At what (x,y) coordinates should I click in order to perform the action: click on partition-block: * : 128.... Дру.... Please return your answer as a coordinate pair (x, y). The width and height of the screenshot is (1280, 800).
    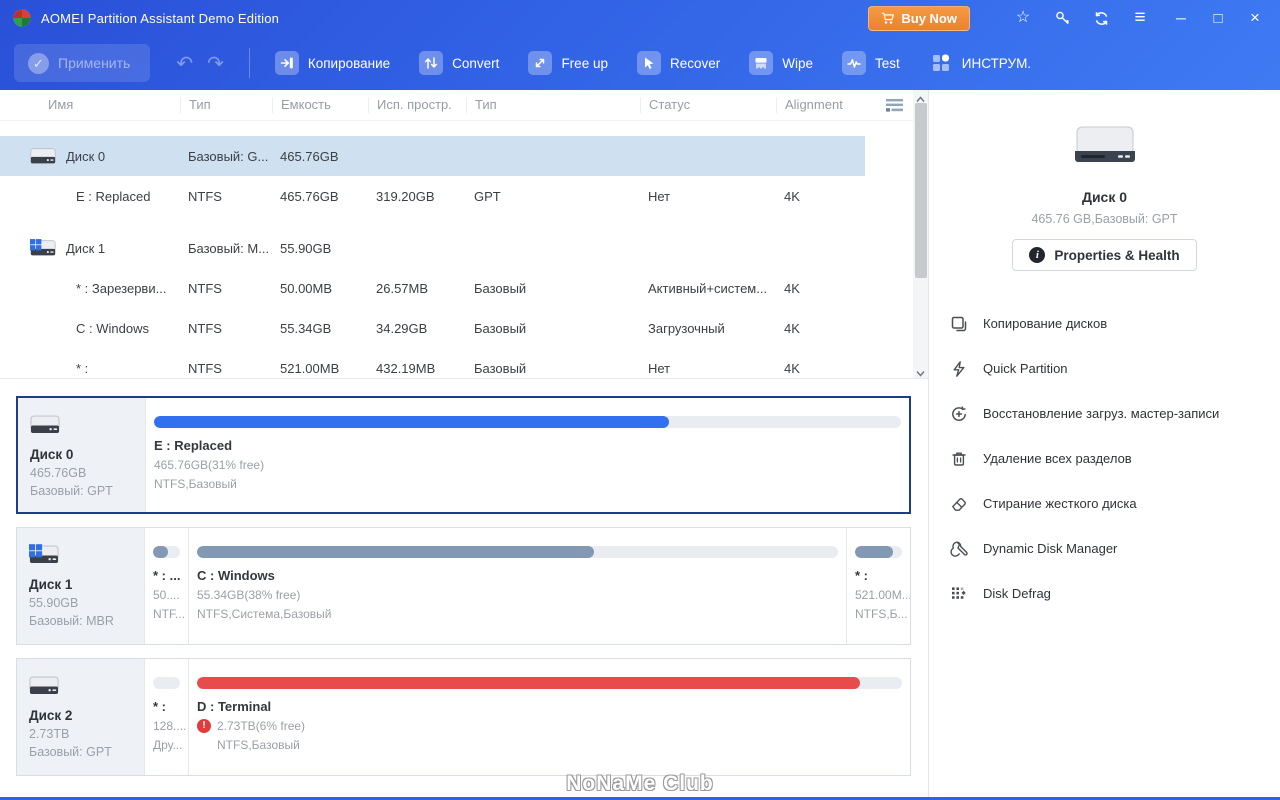
    Looking at the image, I should click on (166, 717).